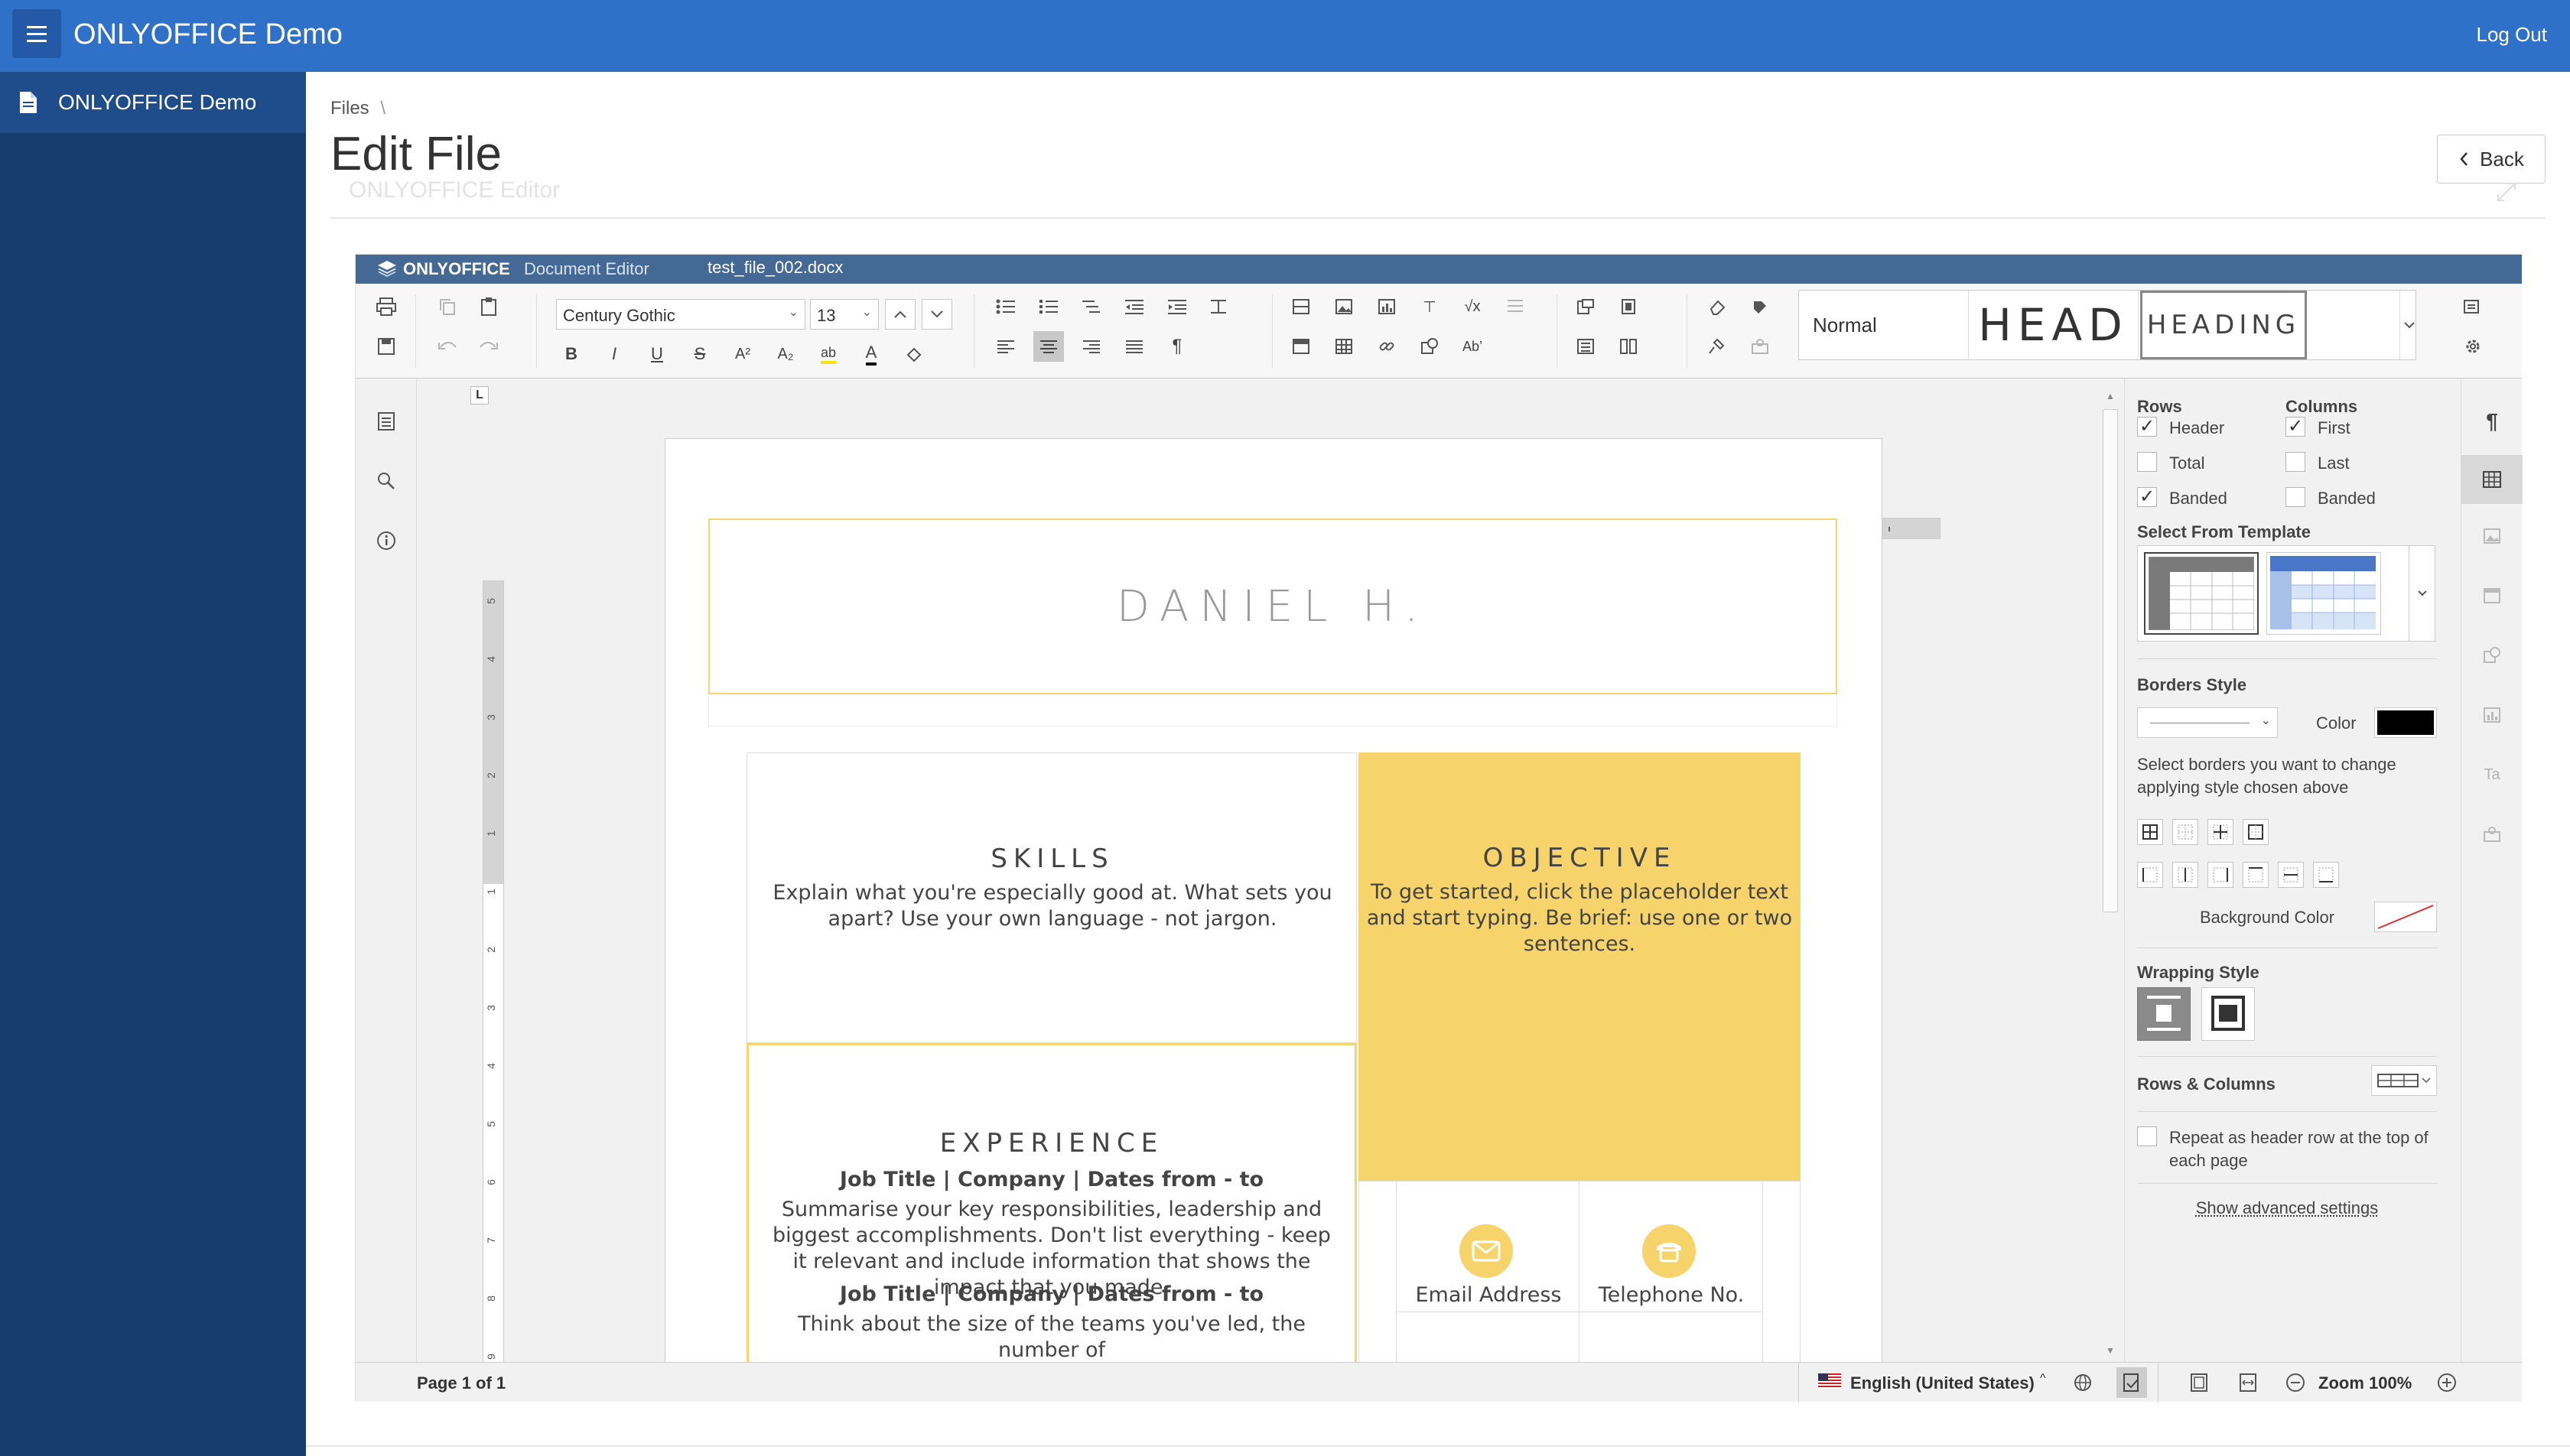 Image resolution: width=2570 pixels, height=1456 pixels. Describe the element at coordinates (1760, 346) in the screenshot. I see `mail-merge-icon` at that location.